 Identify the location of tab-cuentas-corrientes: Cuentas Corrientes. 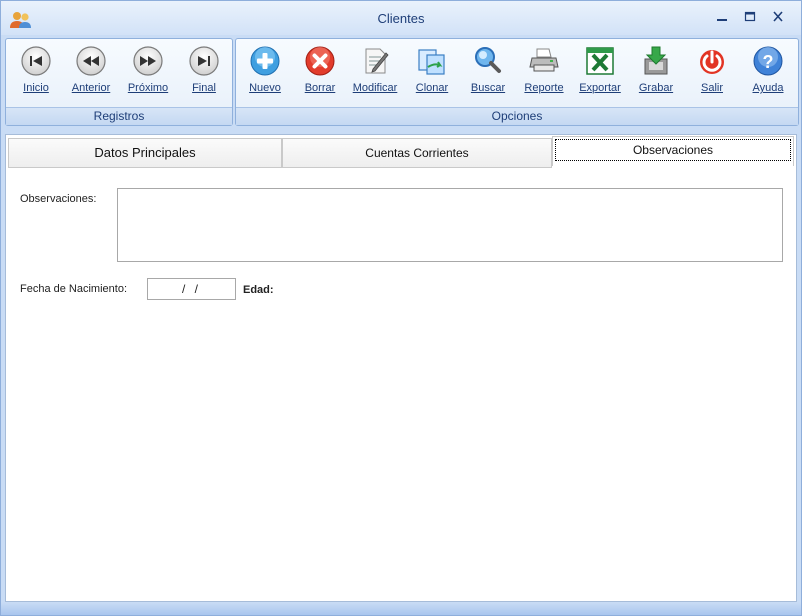
(417, 153).